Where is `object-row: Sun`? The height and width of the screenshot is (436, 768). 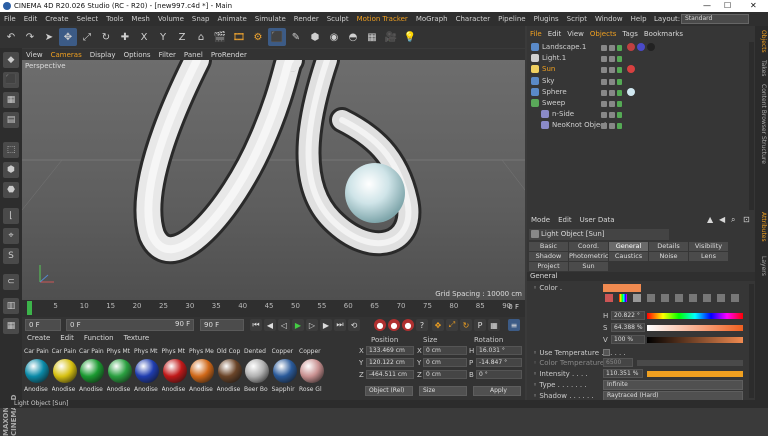
object-row: Sun is located at coordinates (641, 69).